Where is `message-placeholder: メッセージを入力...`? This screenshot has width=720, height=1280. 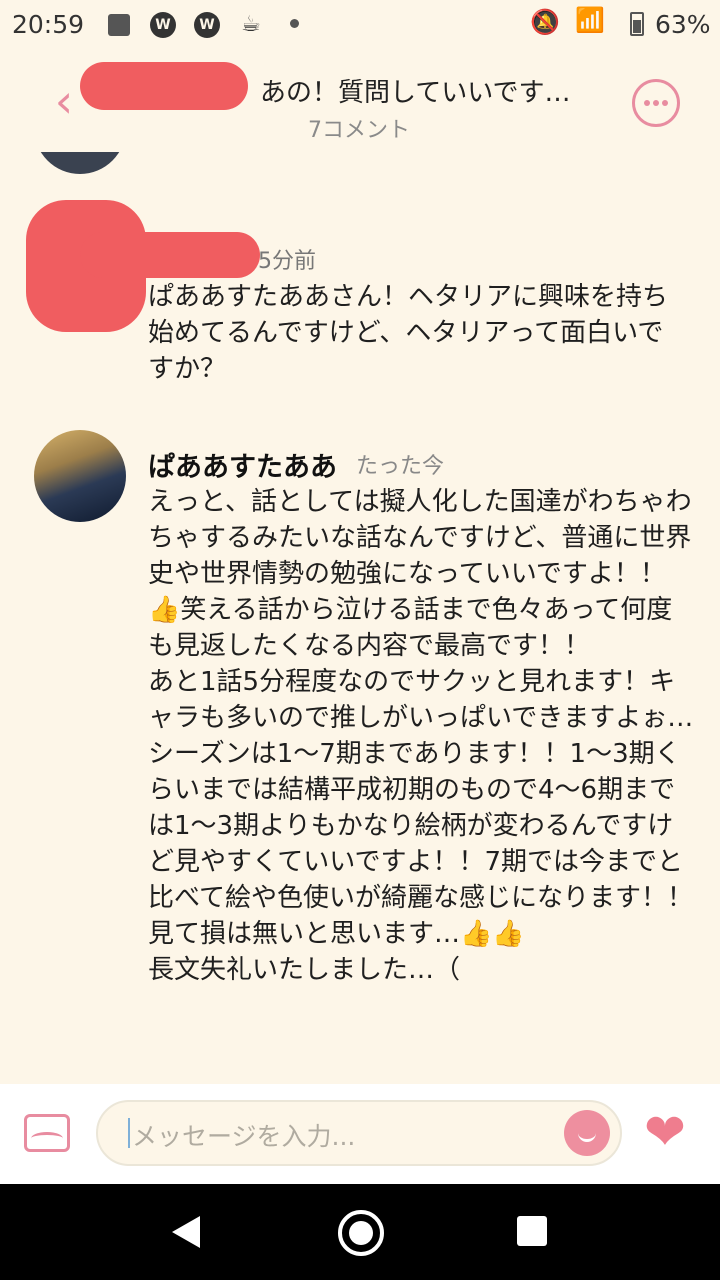
message-placeholder: メッセージを入力... is located at coordinates (244, 1136).